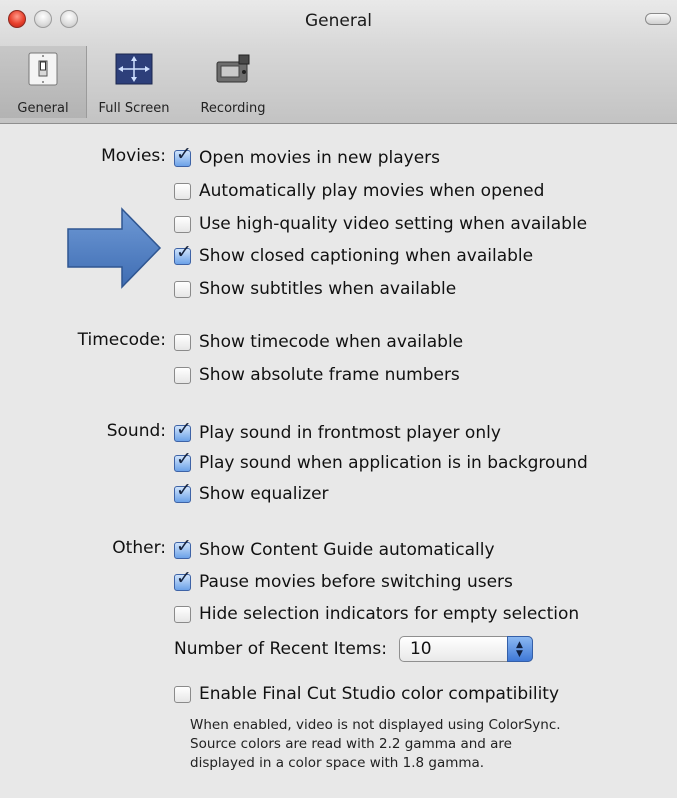 The height and width of the screenshot is (798, 677). I want to click on annotation-arrow-icon, so click(114, 248).